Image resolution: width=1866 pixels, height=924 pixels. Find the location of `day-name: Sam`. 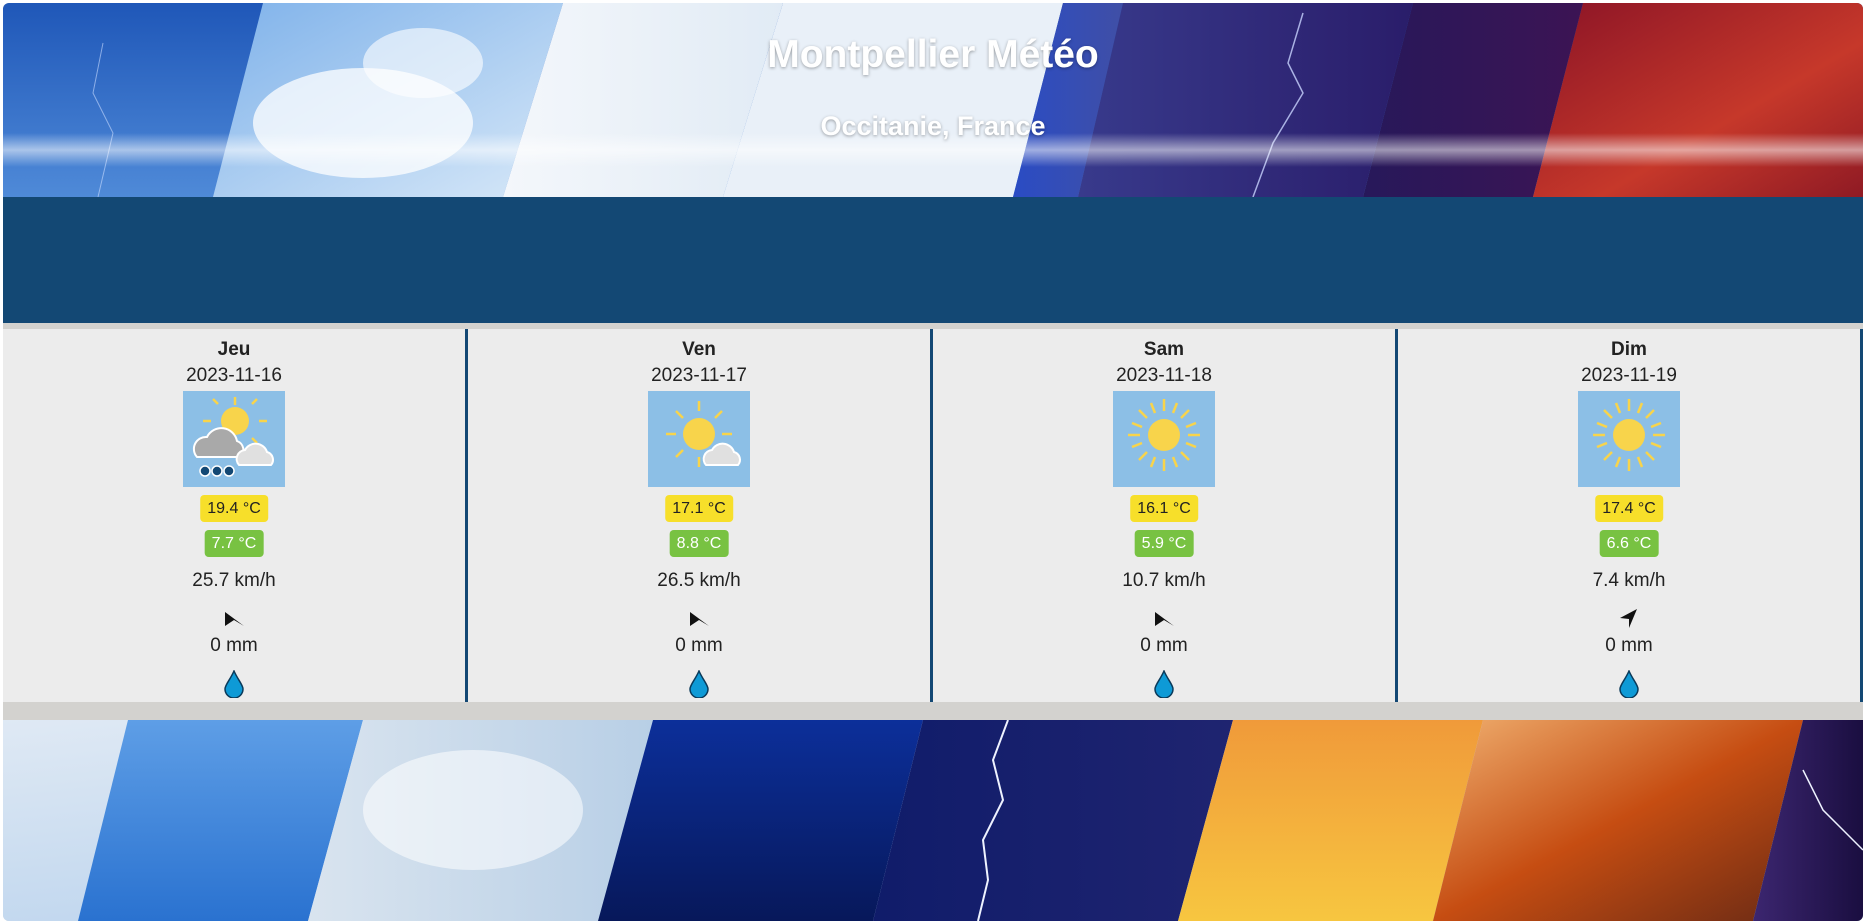

day-name: Sam is located at coordinates (1164, 349).